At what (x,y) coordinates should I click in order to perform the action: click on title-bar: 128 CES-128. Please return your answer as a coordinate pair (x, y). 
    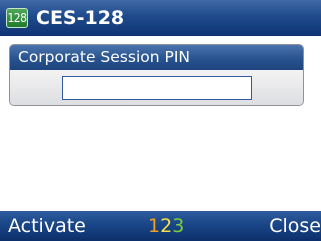
    Looking at the image, I should click on (160, 18).